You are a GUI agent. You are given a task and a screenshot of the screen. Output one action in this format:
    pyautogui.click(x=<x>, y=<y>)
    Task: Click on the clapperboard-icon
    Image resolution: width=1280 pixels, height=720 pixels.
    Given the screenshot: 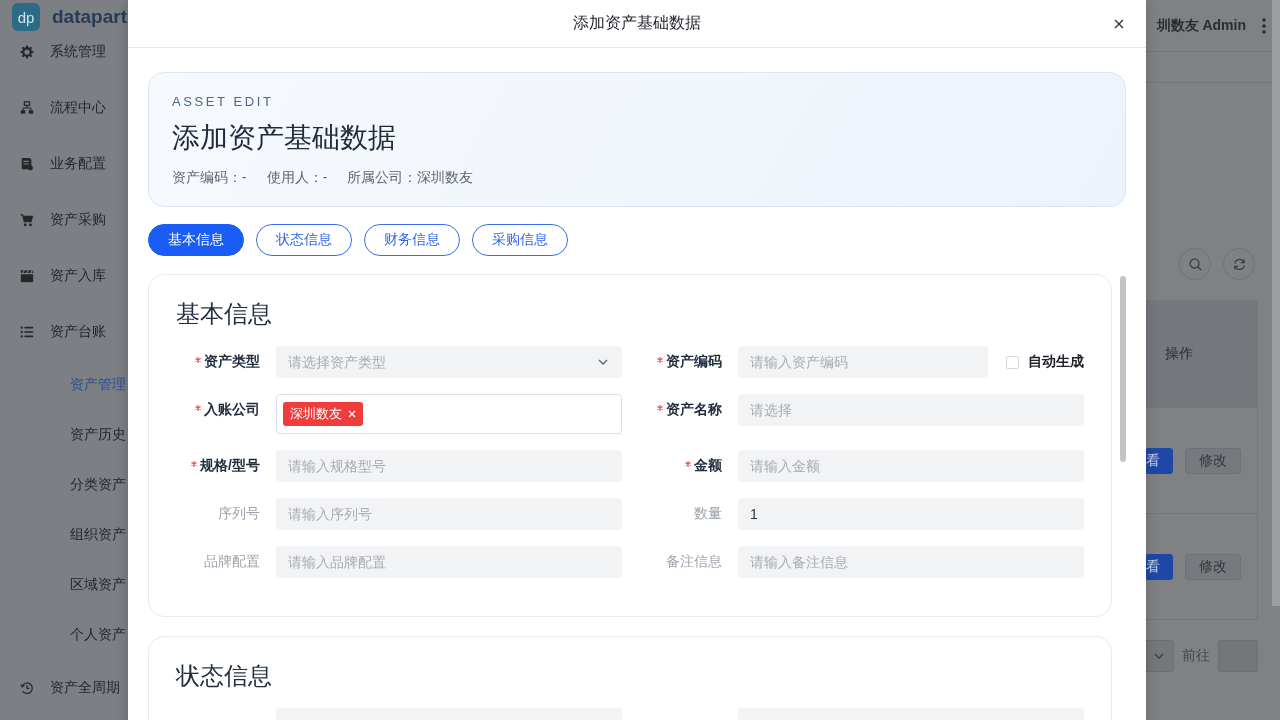 What is the action you would take?
    pyautogui.click(x=27, y=276)
    